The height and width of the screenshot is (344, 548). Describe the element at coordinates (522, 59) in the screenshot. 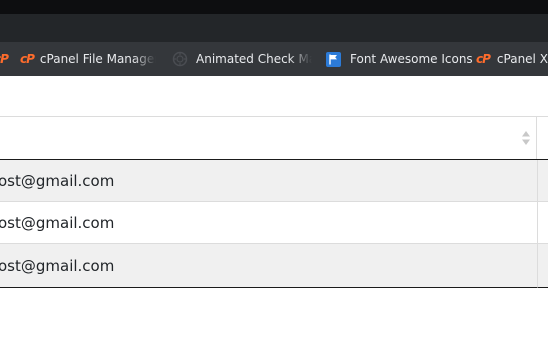

I see `bookmark-label: cPanel X` at that location.